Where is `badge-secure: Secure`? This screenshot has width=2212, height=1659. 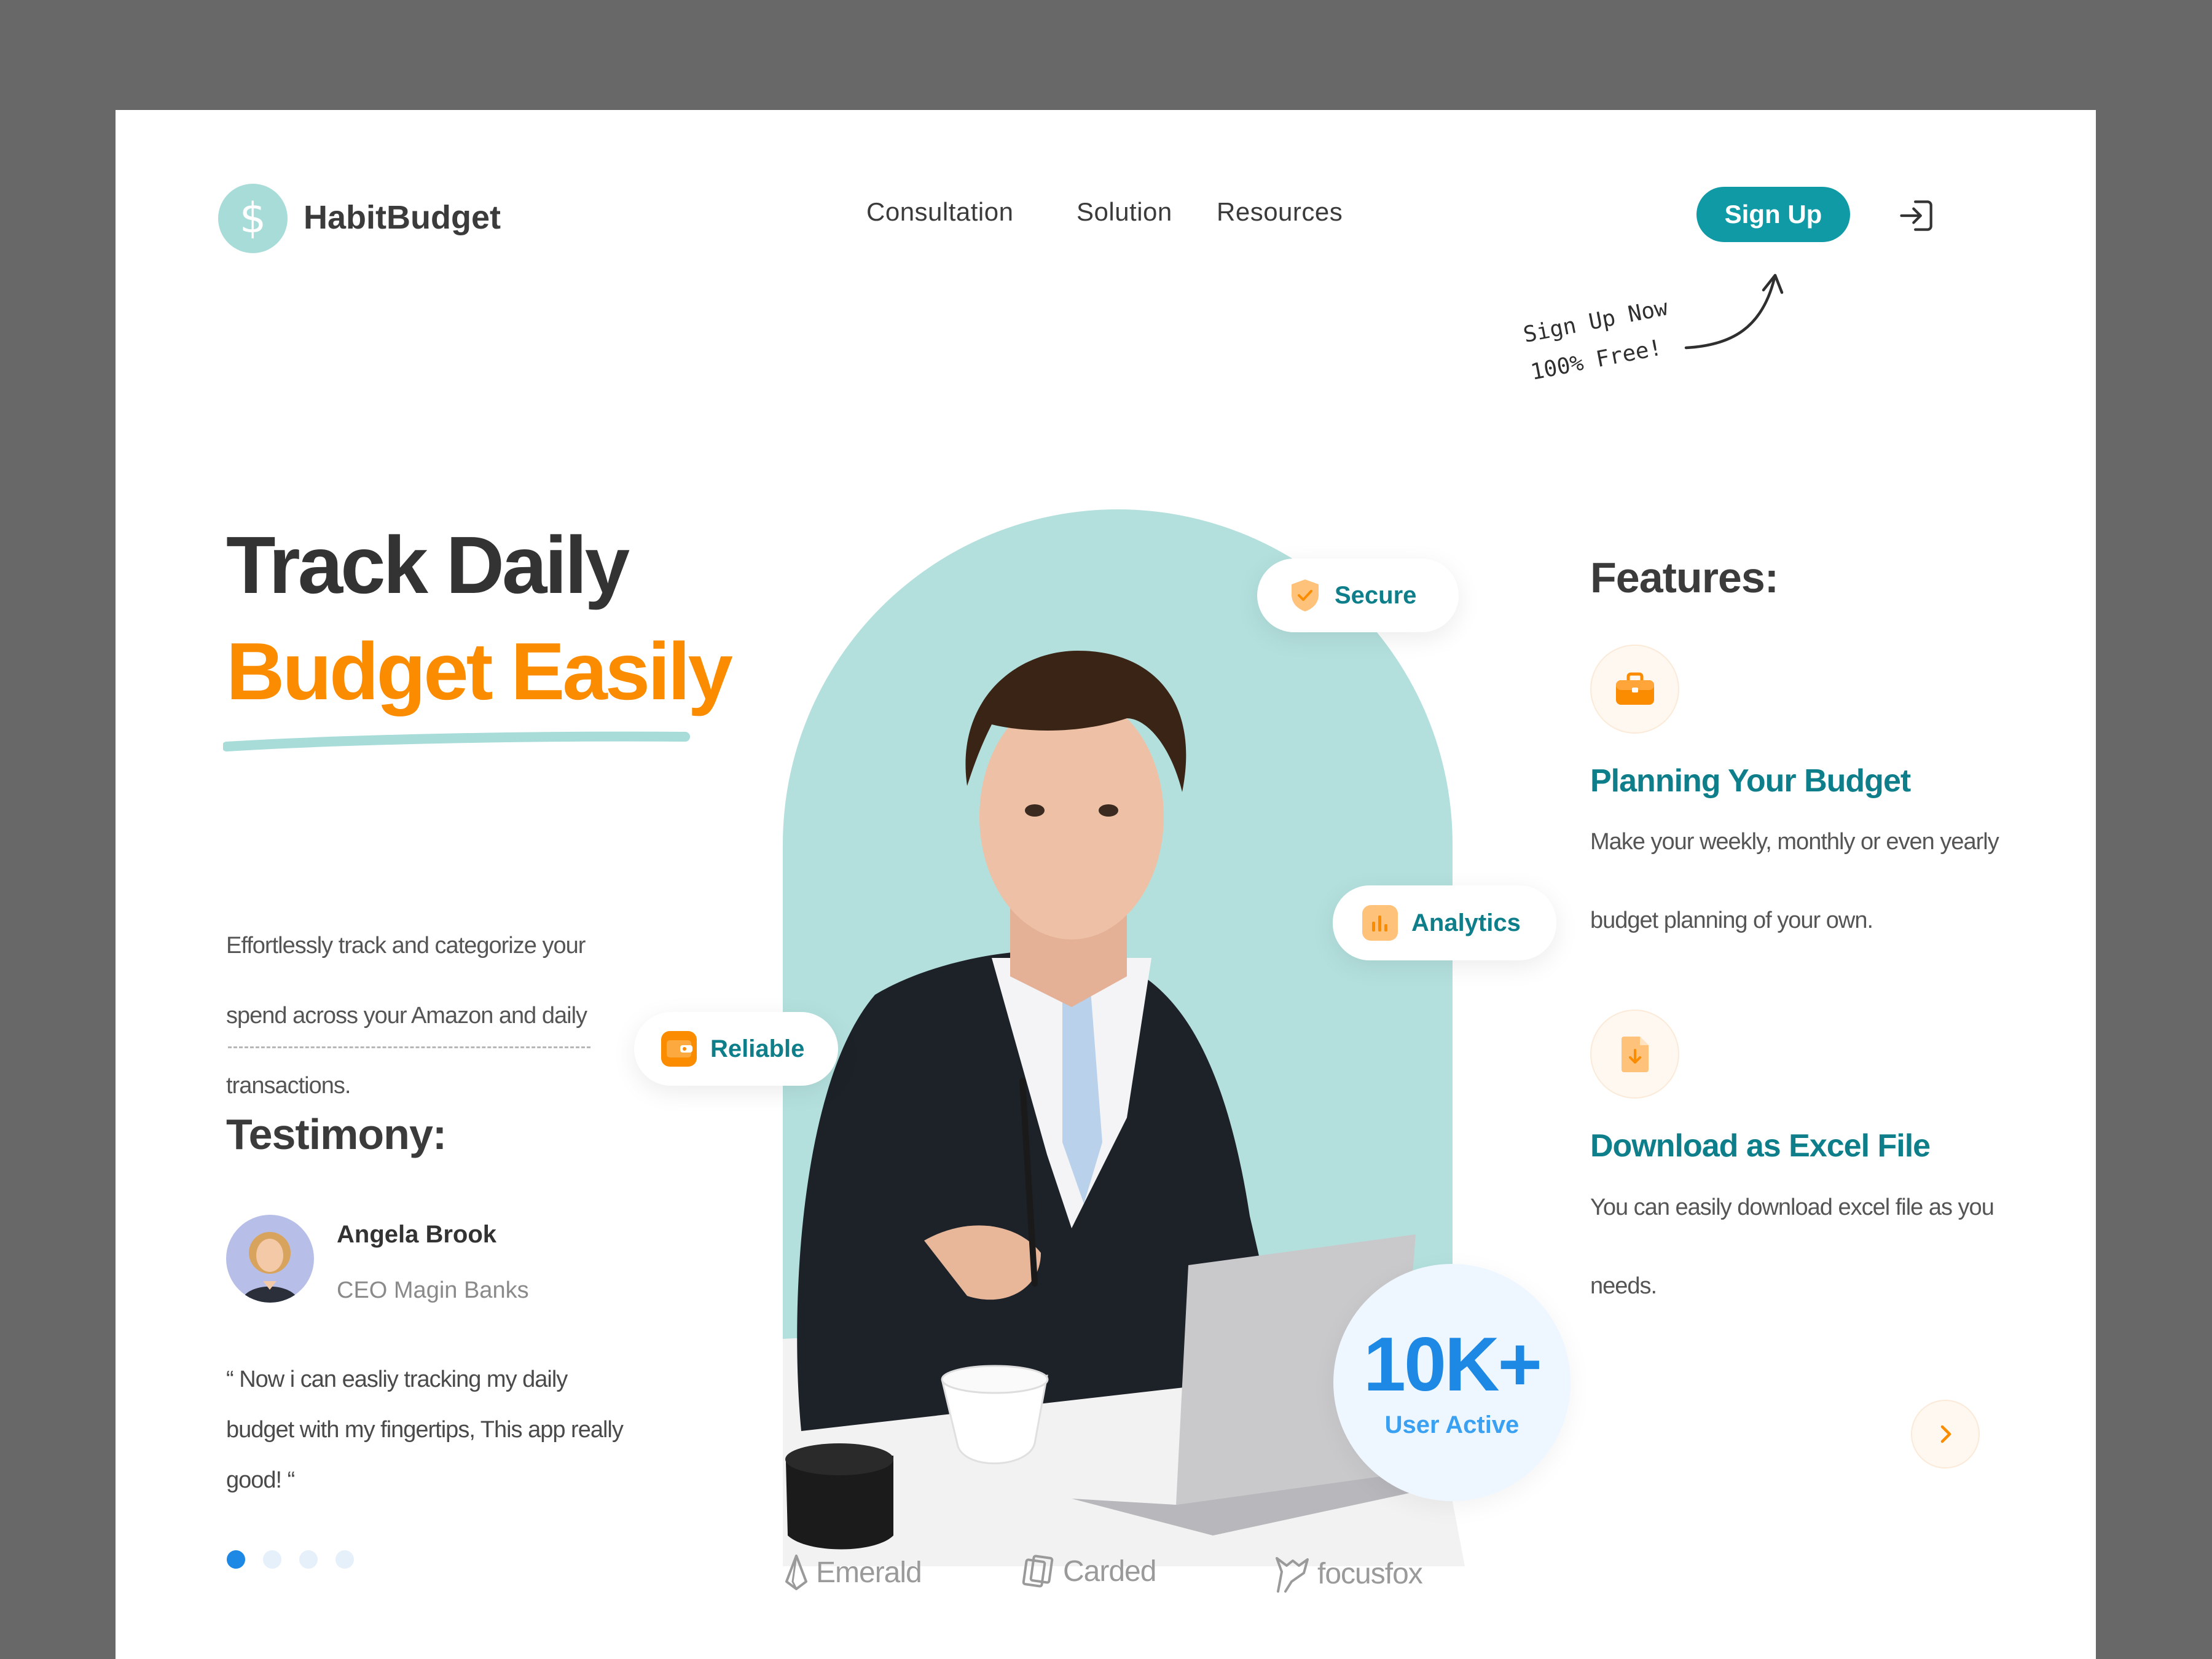 badge-secure: Secure is located at coordinates (1358, 595).